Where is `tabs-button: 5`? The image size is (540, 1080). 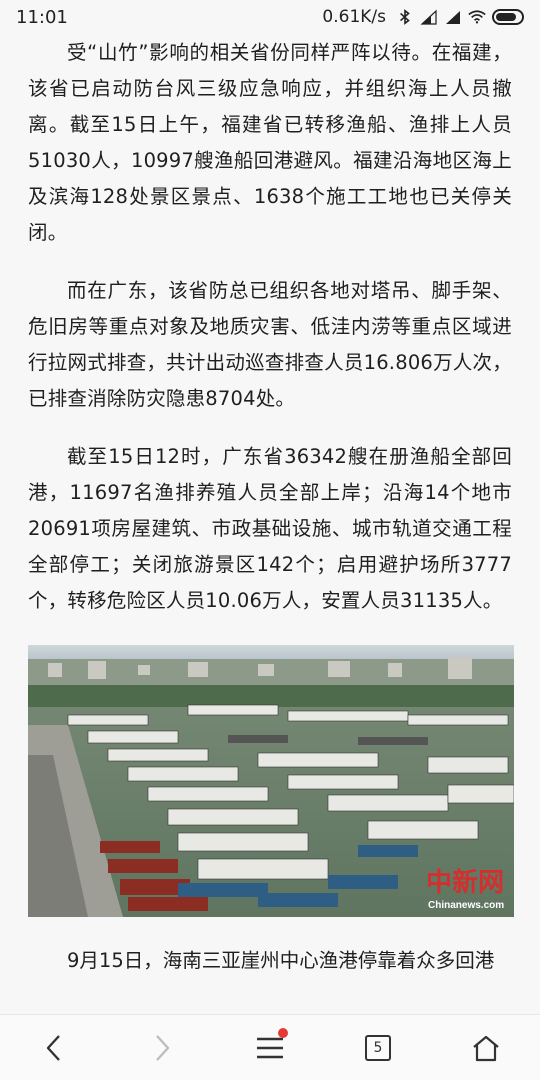 tabs-button: 5 is located at coordinates (378, 1048).